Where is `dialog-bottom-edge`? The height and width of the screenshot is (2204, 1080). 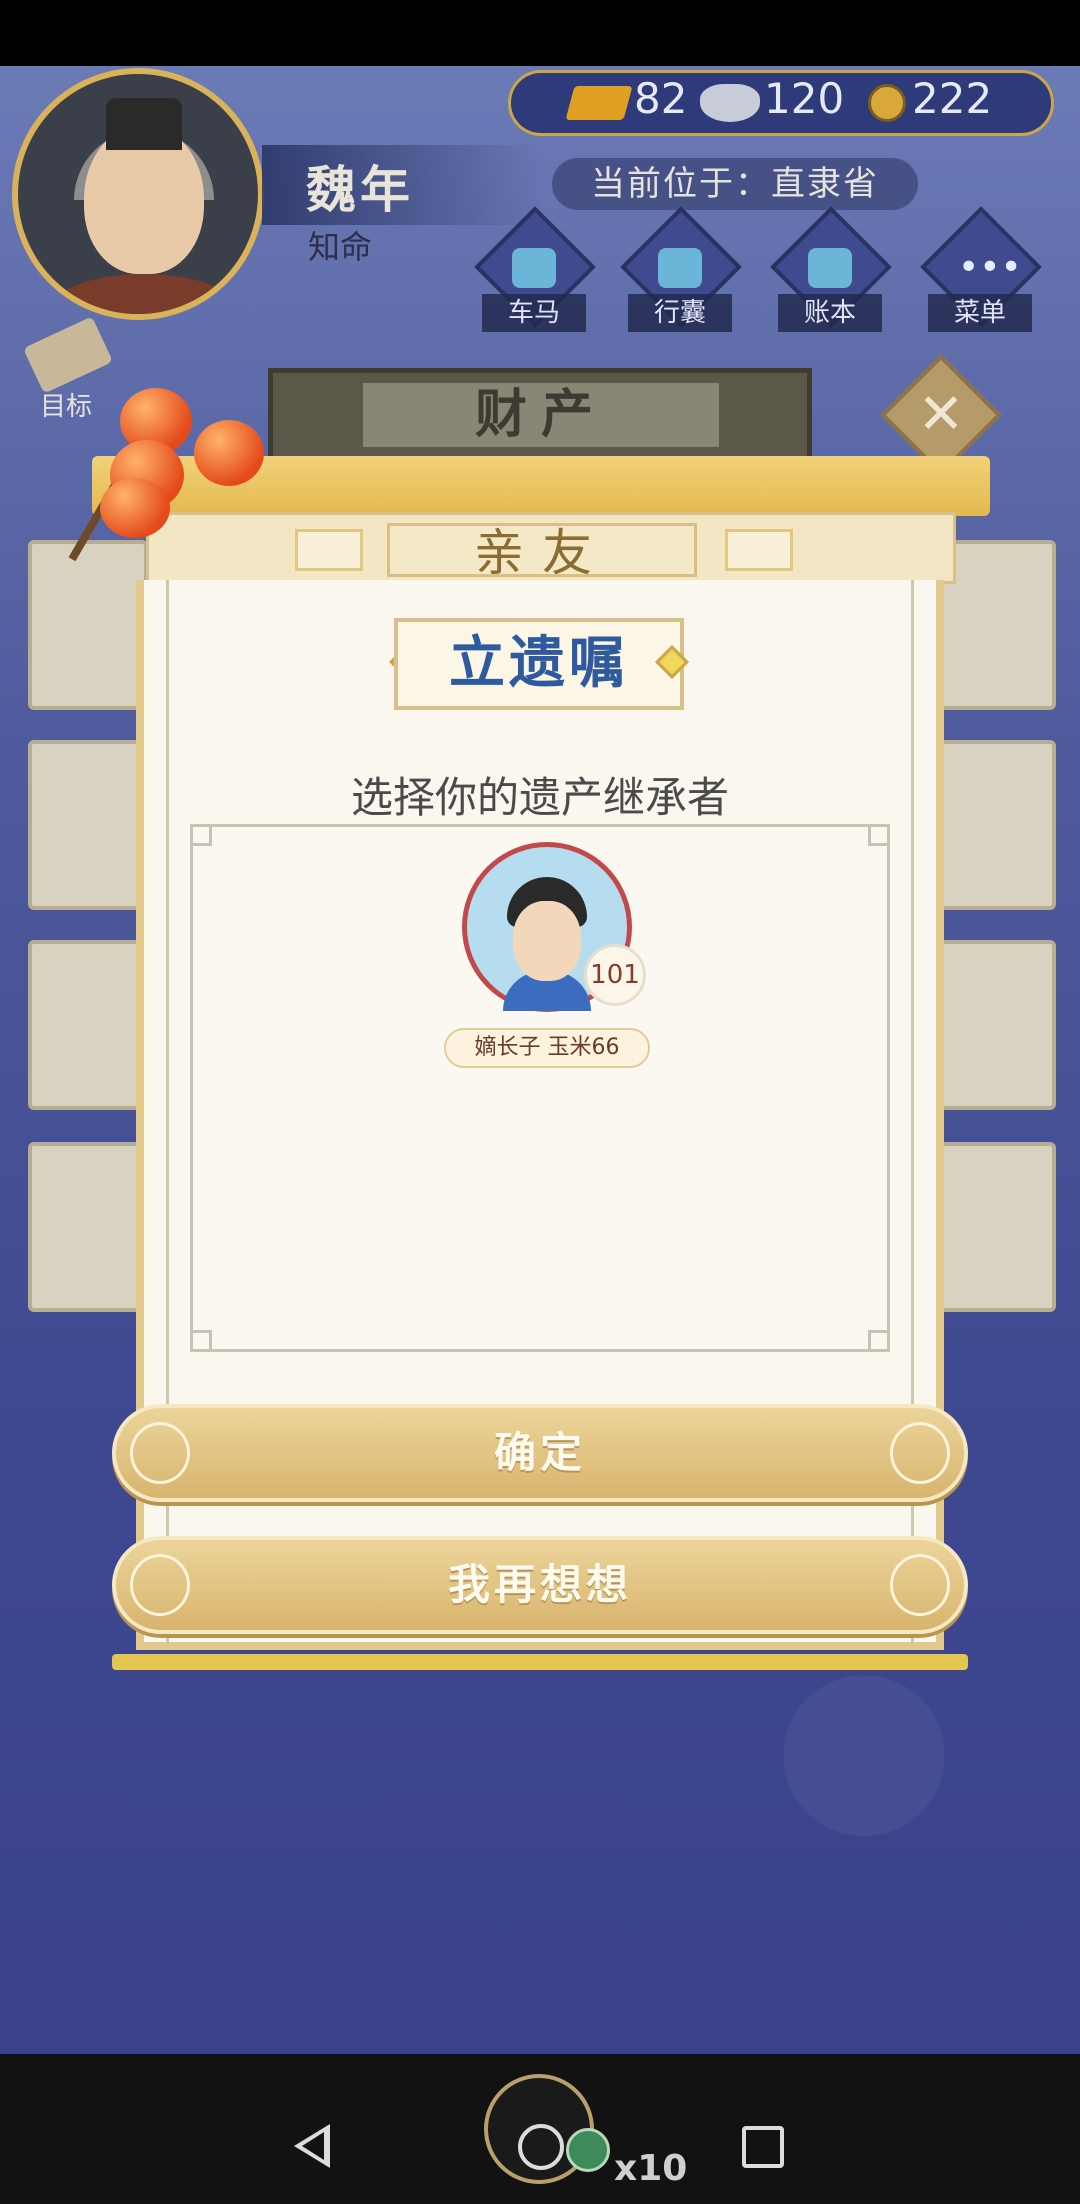 dialog-bottom-edge is located at coordinates (540, 1662).